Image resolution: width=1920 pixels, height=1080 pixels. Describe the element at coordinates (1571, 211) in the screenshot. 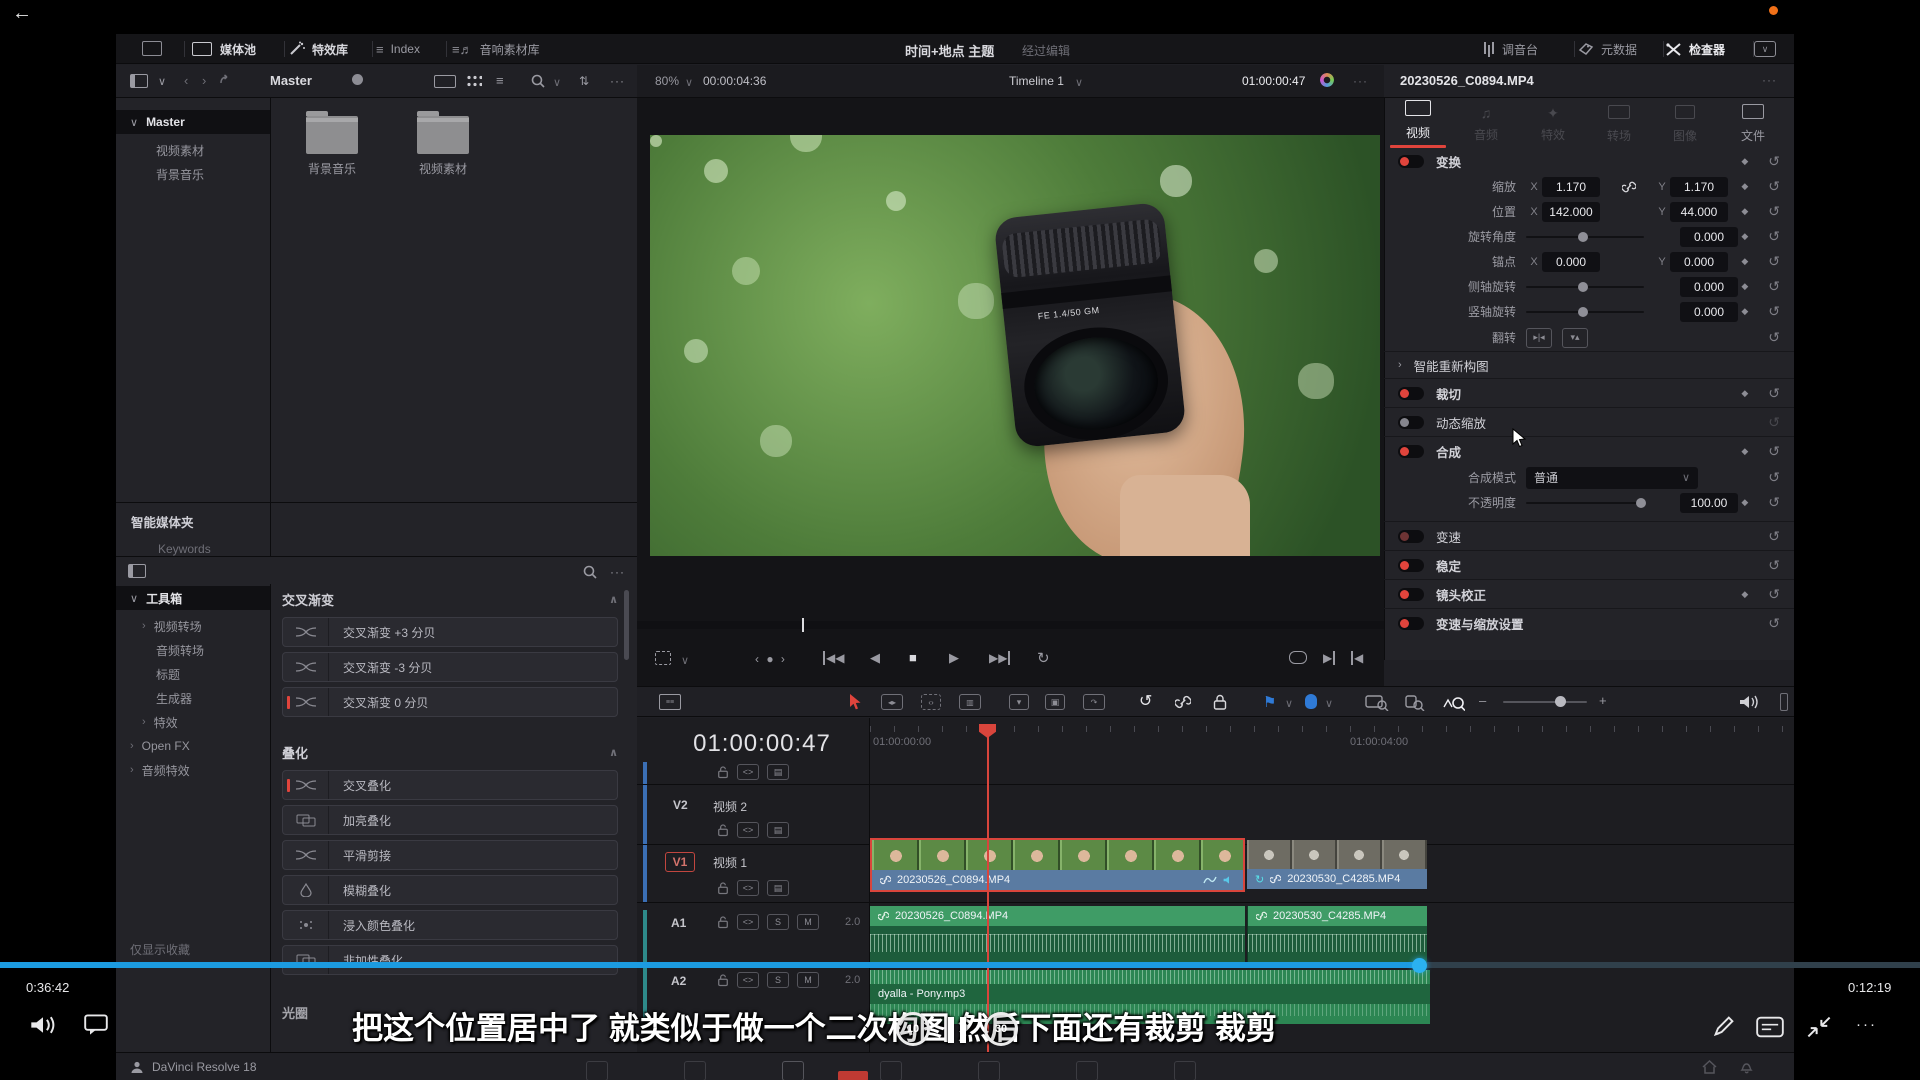

I see `position-x-value: 142.000` at that location.